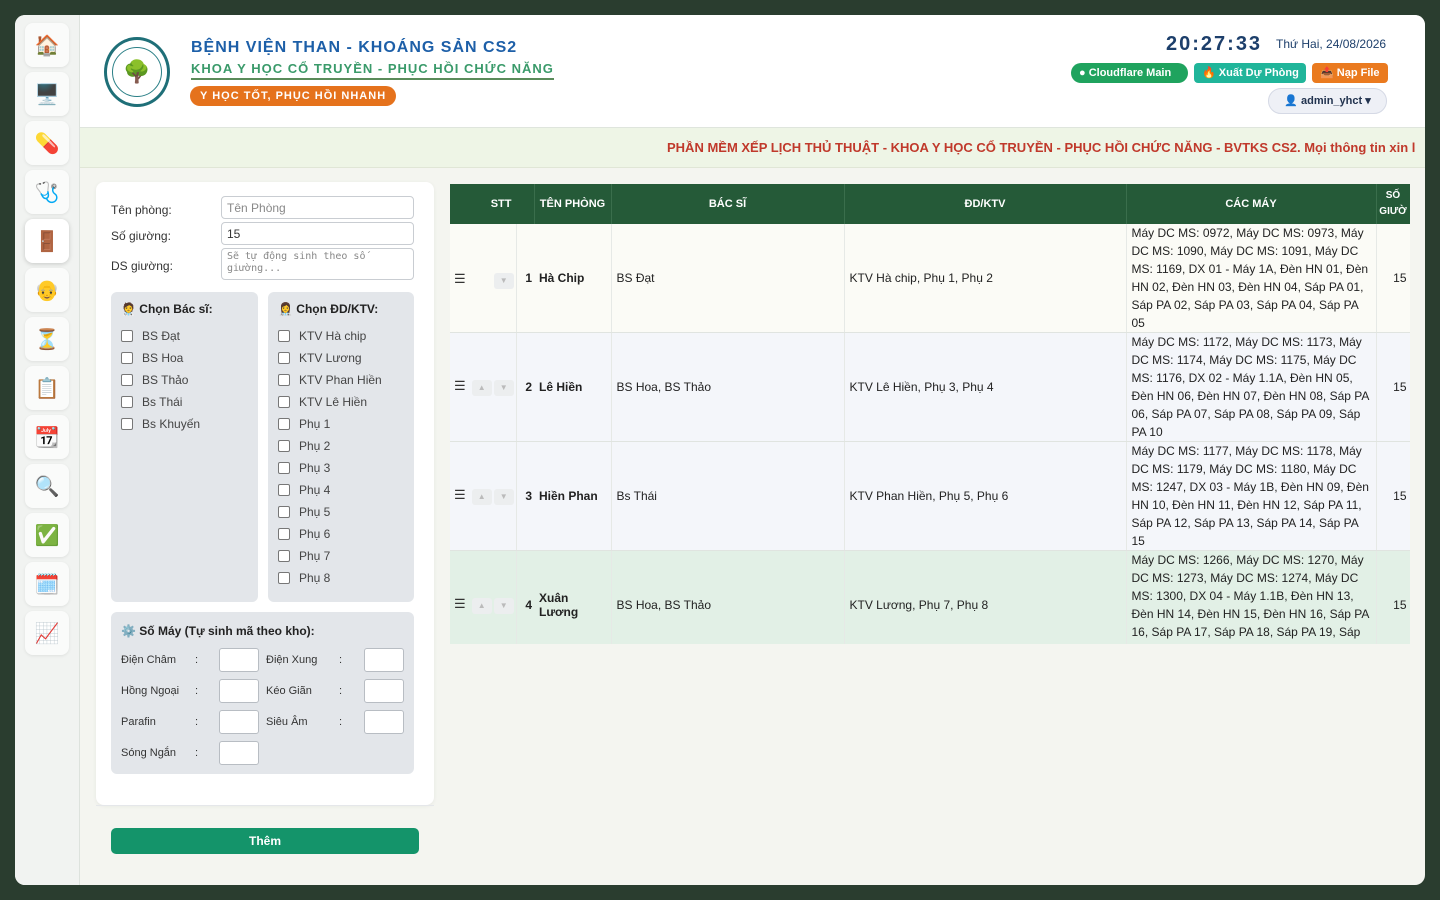  I want to click on doctor-option: BS Đạt, so click(150, 336).